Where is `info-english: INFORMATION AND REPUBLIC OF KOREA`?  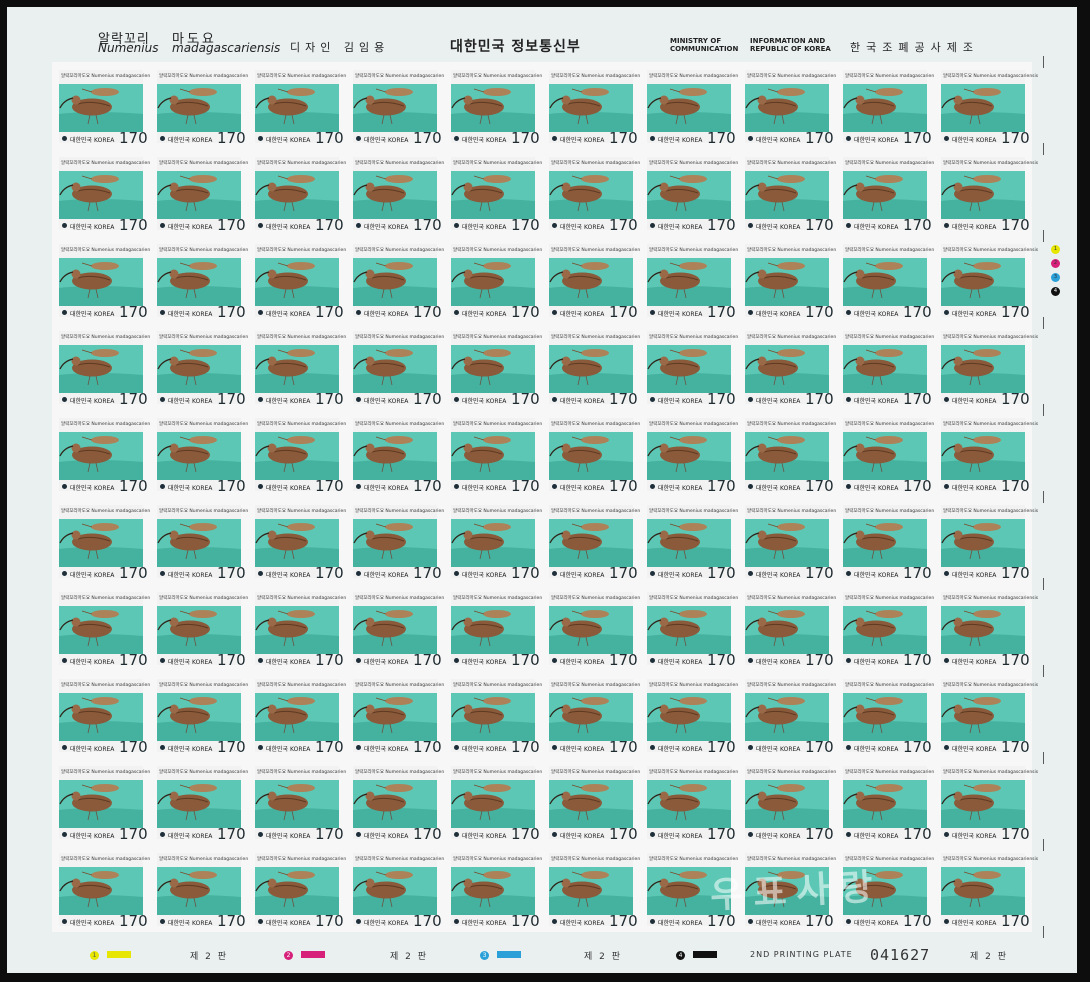 info-english: INFORMATION AND REPUBLIC OF KOREA is located at coordinates (790, 45).